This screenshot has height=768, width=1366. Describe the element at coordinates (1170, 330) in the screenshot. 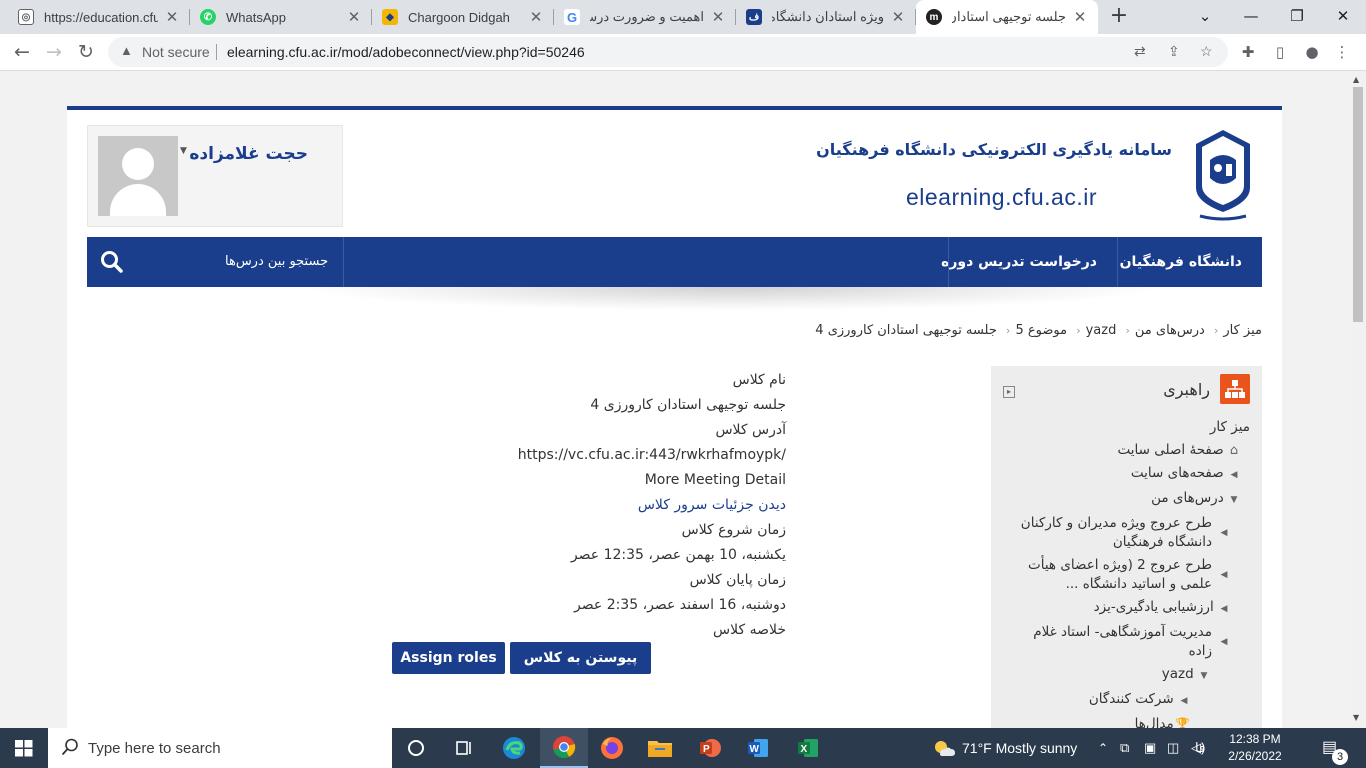

I see `breadcrumb-item-my-courses: درس‌های من` at that location.